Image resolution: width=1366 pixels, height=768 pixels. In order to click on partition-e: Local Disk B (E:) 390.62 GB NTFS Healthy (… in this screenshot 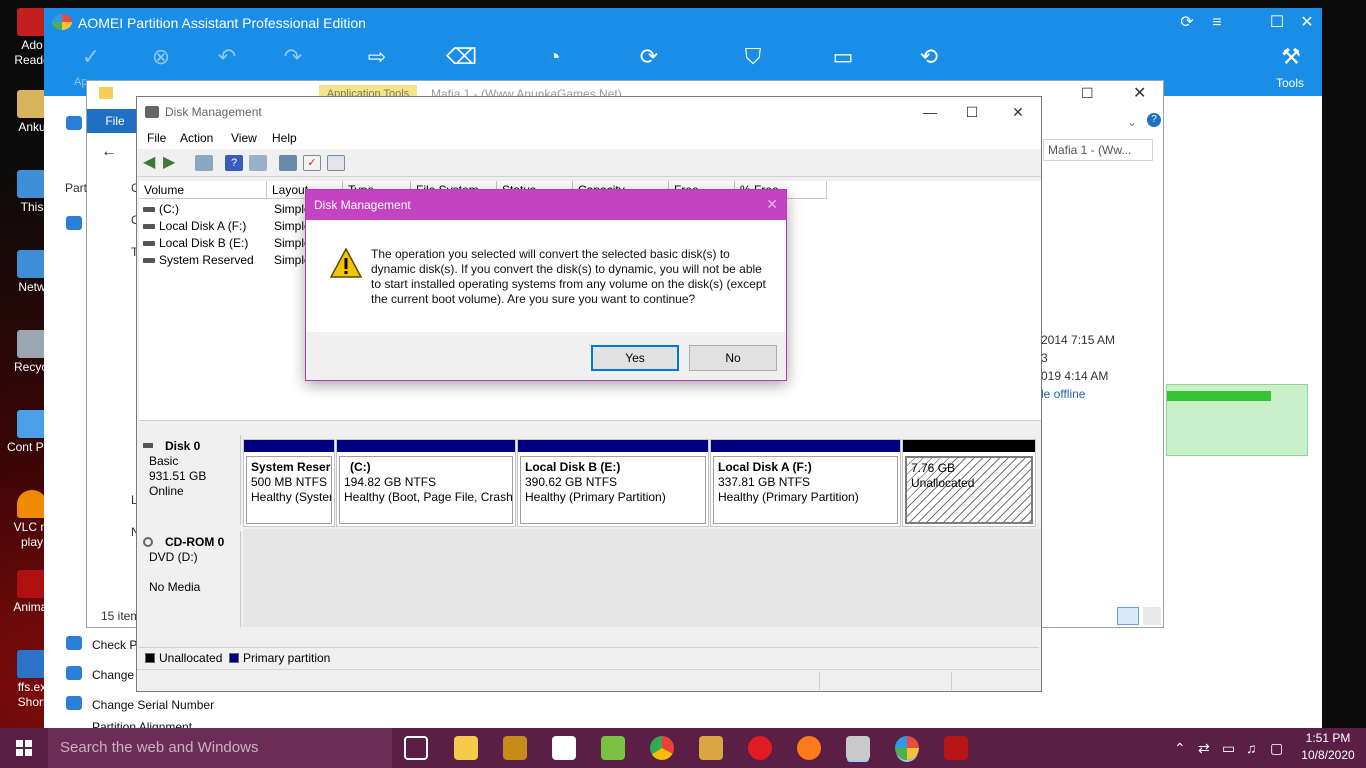, I will do `click(613, 483)`.